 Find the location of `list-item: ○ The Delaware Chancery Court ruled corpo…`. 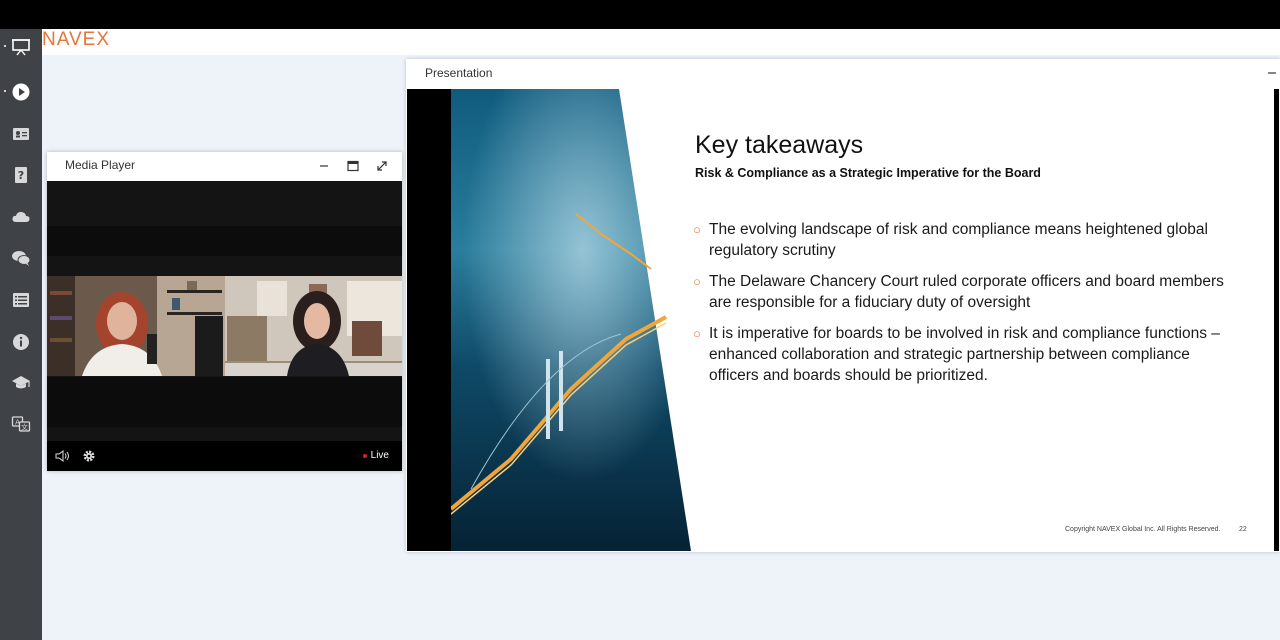

list-item: ○ The Delaware Chancery Court ruled corpo… is located at coordinates (958, 292).